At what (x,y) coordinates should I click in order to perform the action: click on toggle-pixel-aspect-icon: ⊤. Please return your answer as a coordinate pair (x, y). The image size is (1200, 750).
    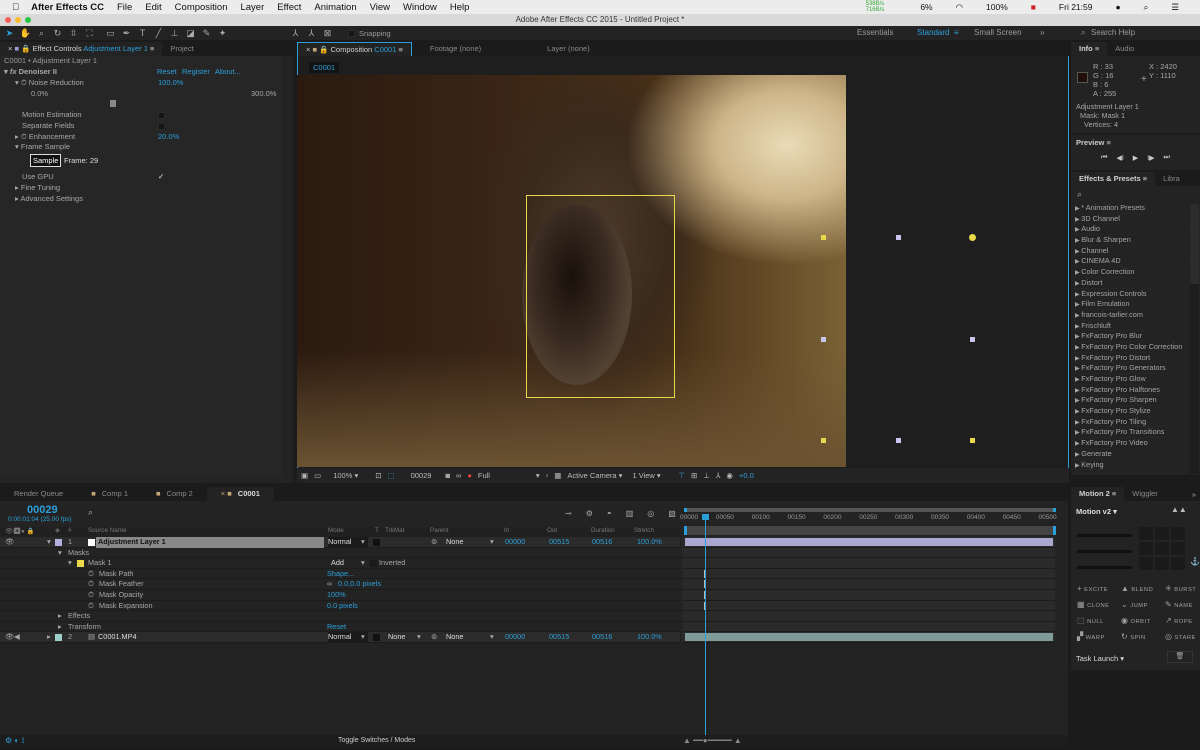
    Looking at the image, I should click on (681, 475).